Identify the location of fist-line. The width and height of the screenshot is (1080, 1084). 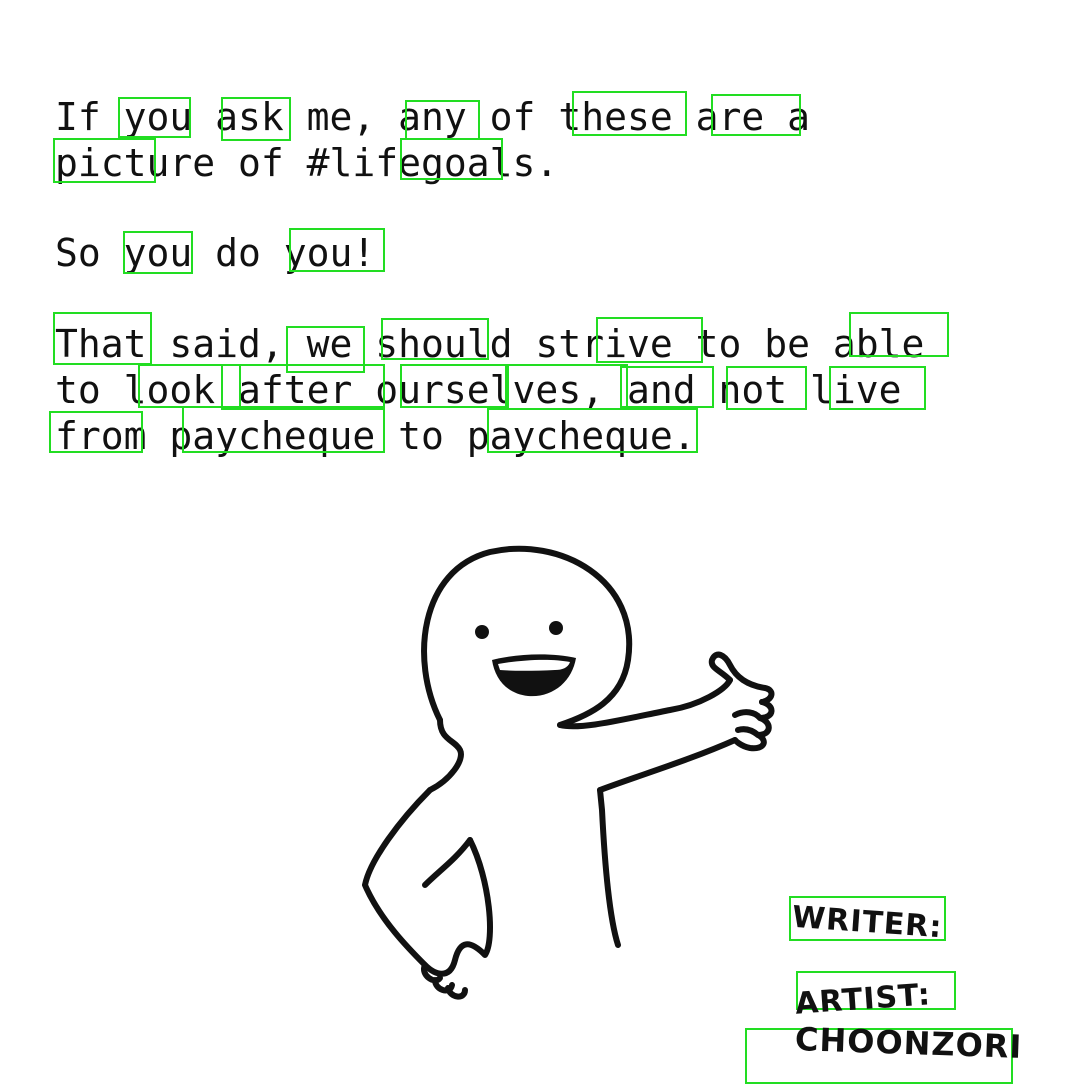
(747, 723).